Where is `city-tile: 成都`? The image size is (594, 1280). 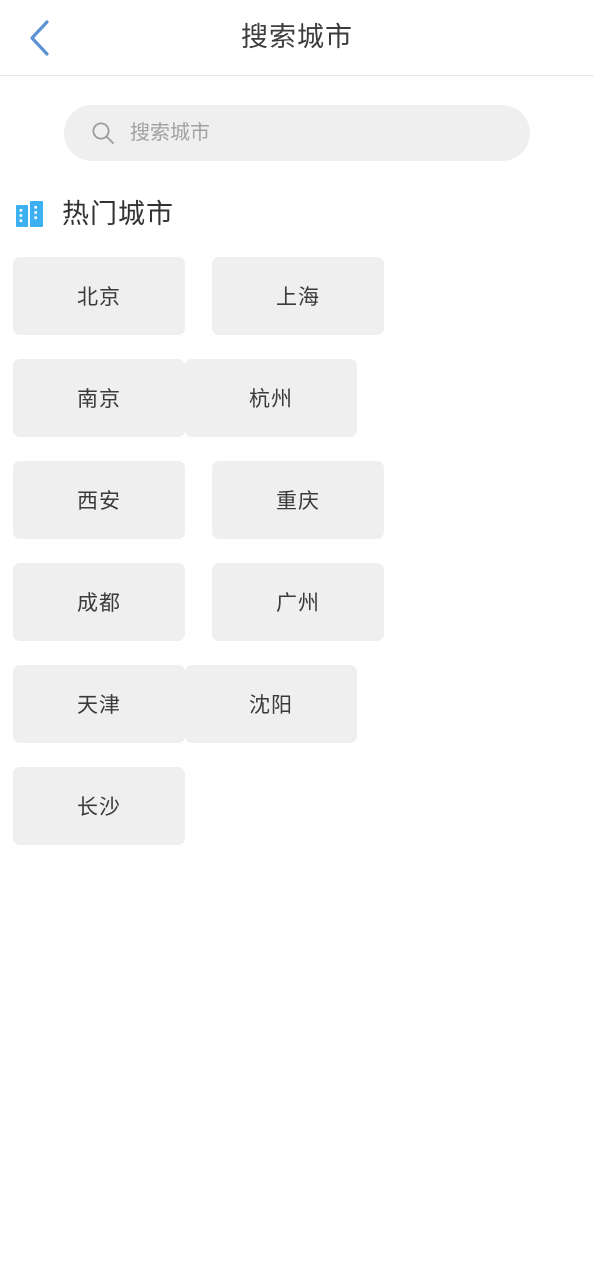
city-tile: 成都 is located at coordinates (99, 602).